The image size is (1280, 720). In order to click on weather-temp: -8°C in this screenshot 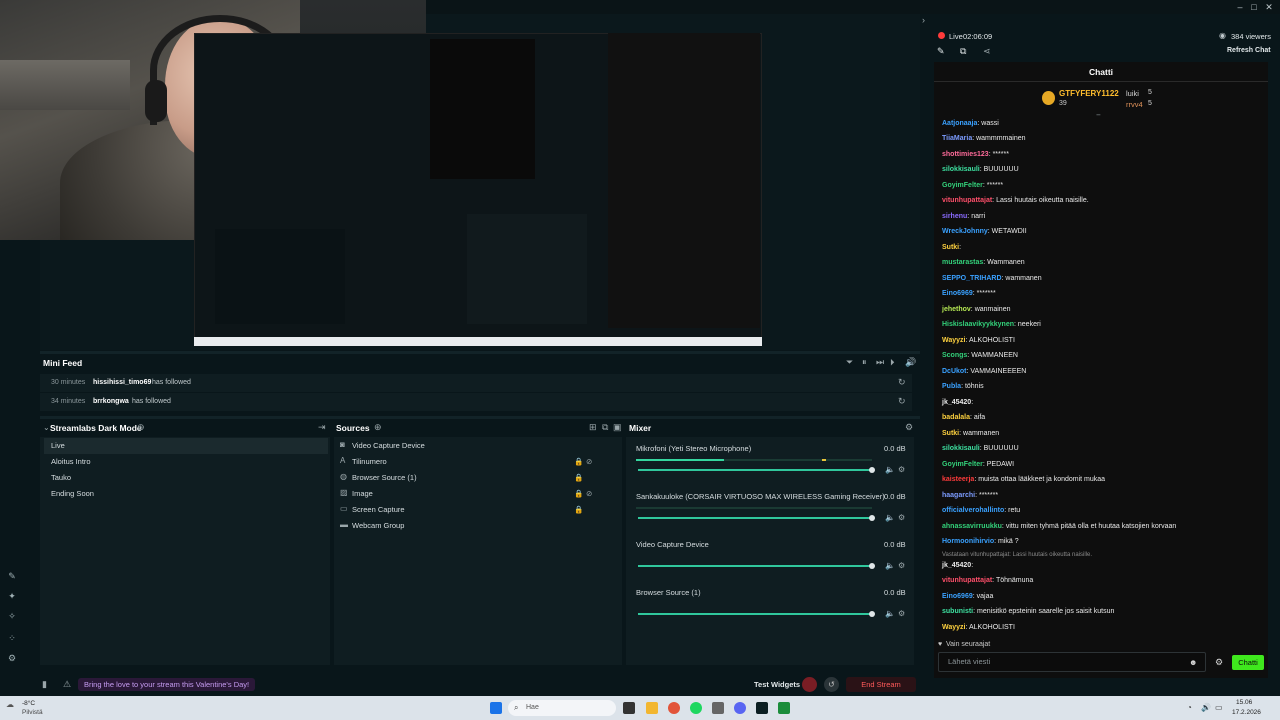, I will do `click(28, 703)`.